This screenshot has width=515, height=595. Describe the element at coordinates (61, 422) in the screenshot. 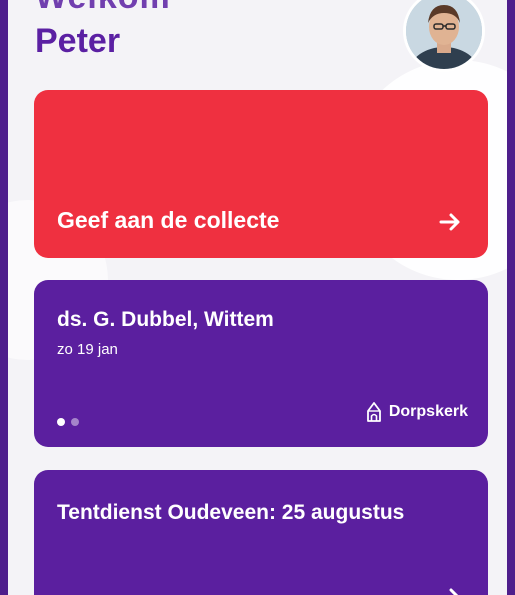

I see `carousel-dot-active` at that location.